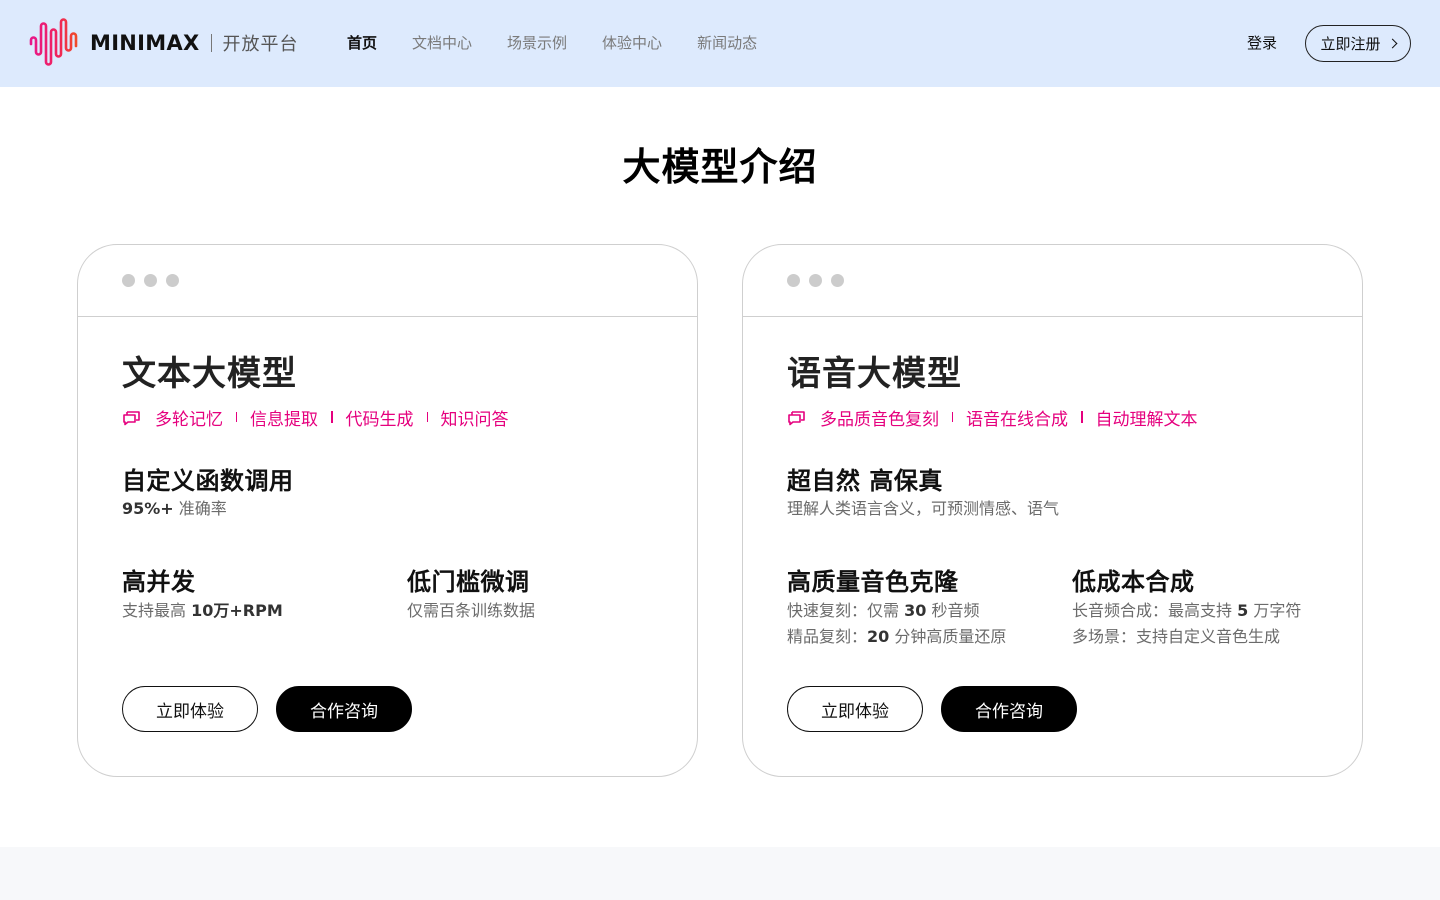 The image size is (1440, 900). What do you see at coordinates (727, 43) in the screenshot?
I see `nav-item-news: 新闻动态` at bounding box center [727, 43].